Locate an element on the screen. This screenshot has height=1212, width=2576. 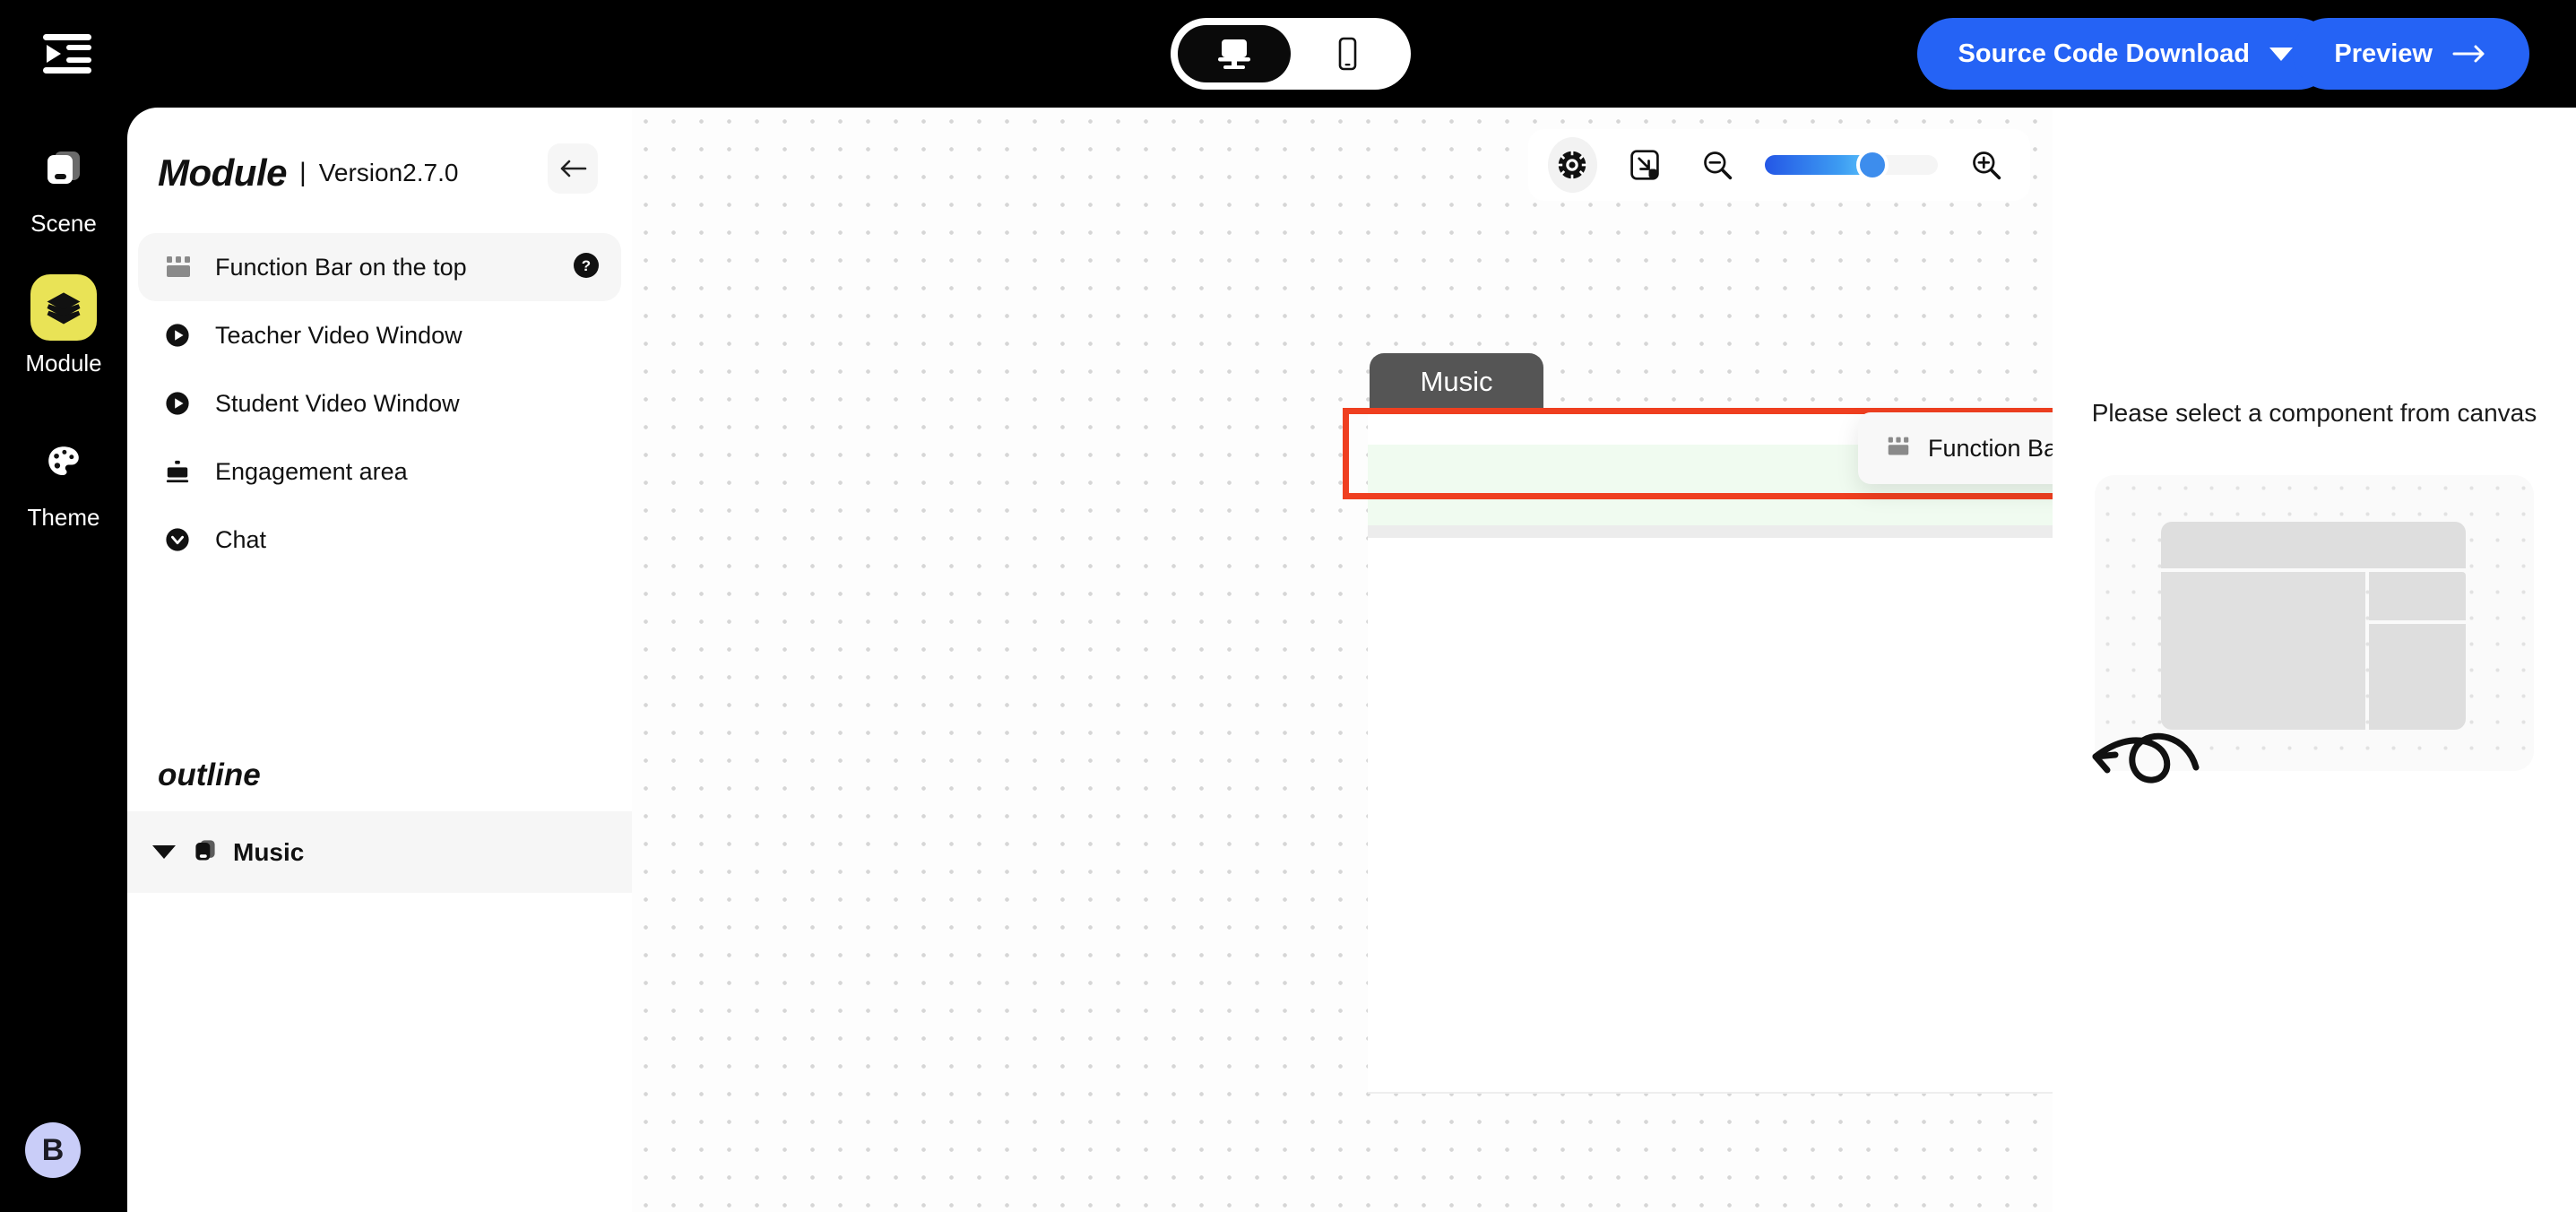
canvas-device-frame is located at coordinates (1710, 752).